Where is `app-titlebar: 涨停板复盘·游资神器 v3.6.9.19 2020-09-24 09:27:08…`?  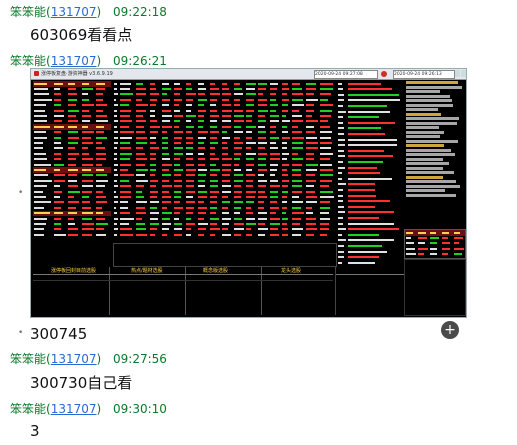
app-titlebar: 涨停板复盘·游资神器 v3.6.9.19 2020-09-24 09:27:08… is located at coordinates (248, 74).